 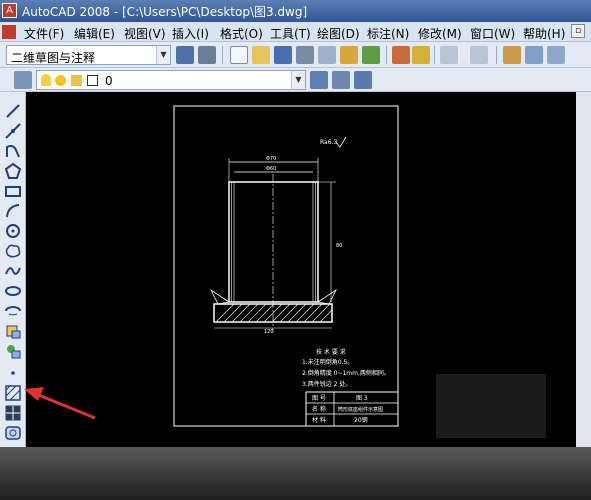 I want to click on undo-icon, so click(x=449, y=55).